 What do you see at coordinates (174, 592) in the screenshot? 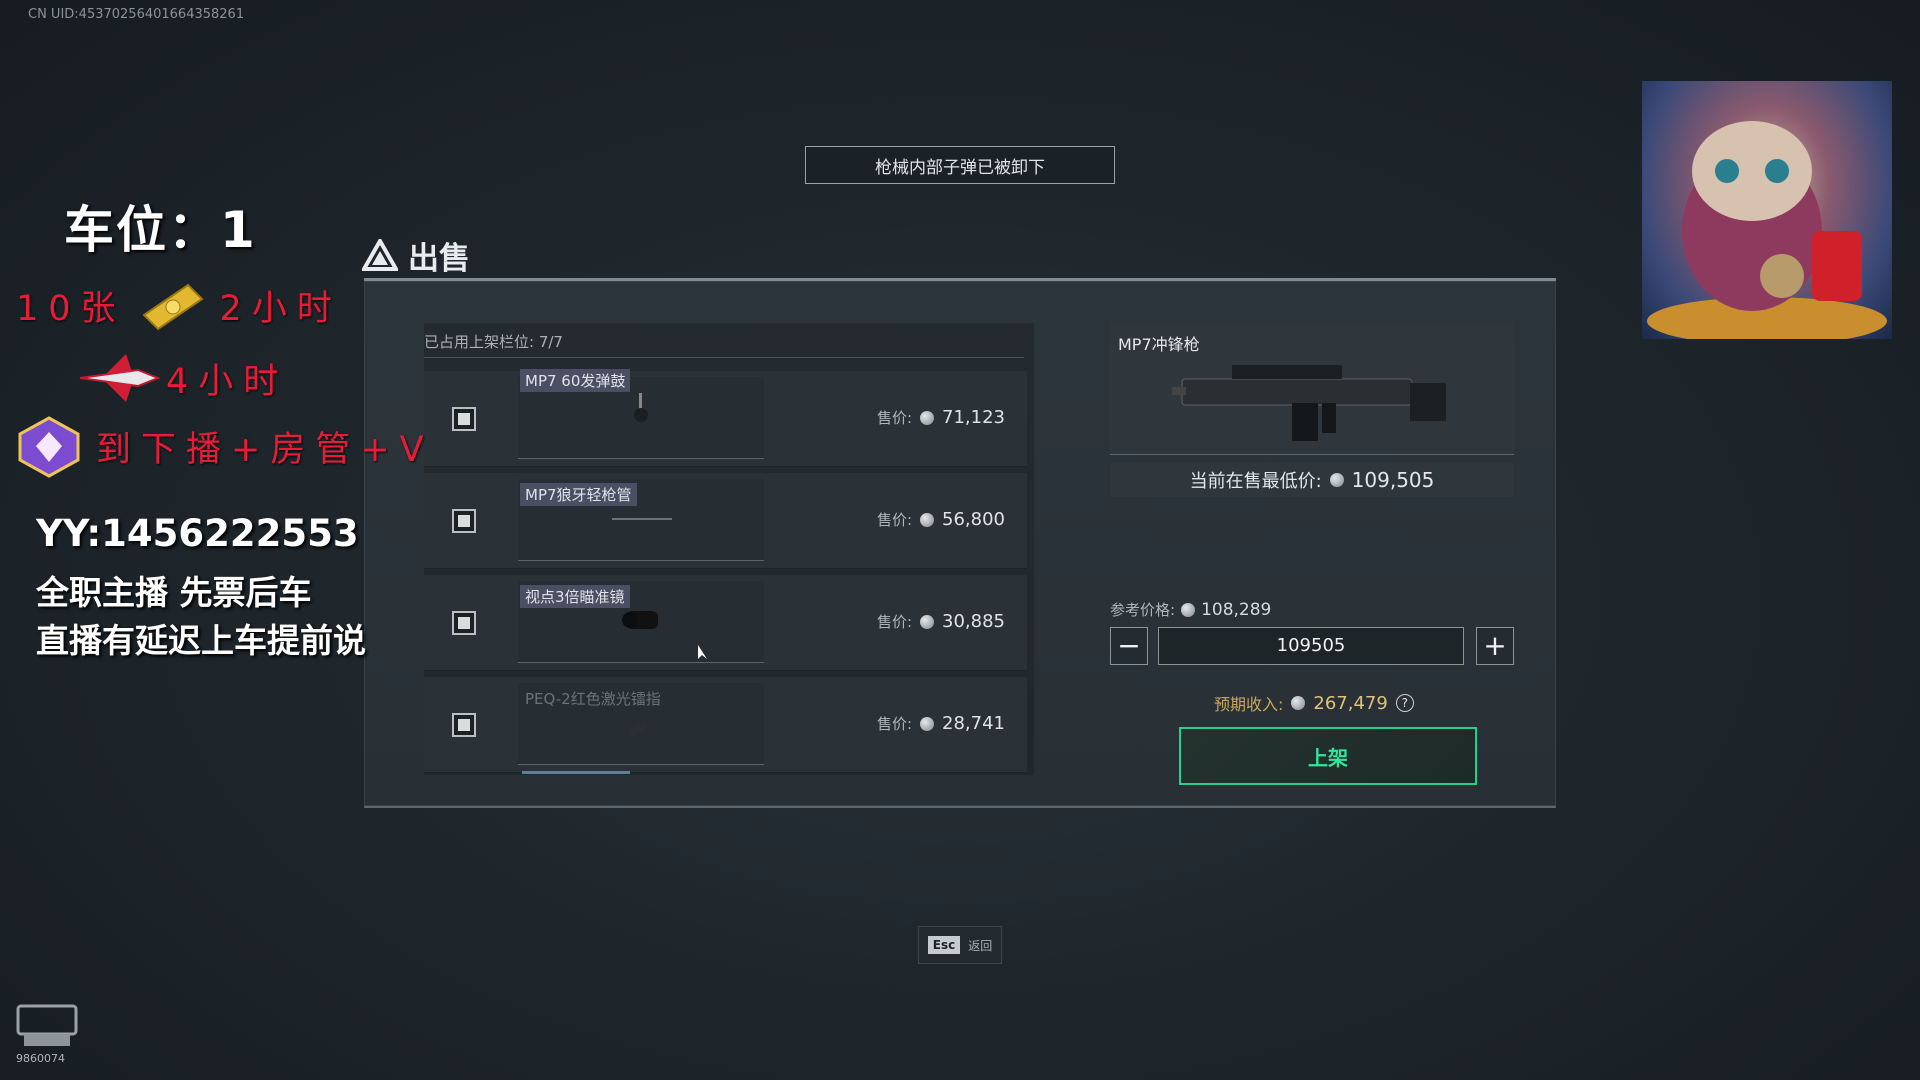
I see `overlay-note-1: 全职主播 先票后车` at bounding box center [174, 592].